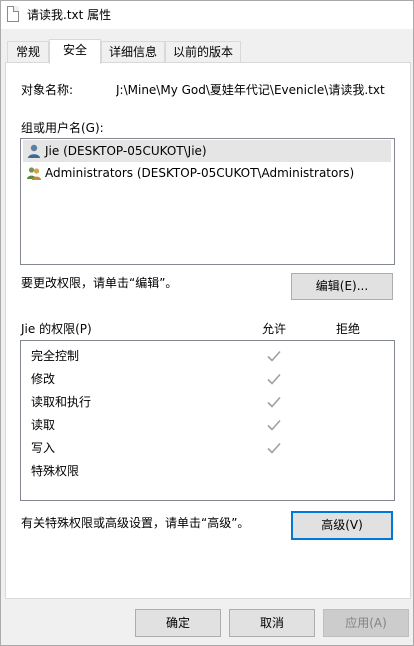 This screenshot has width=414, height=646. Describe the element at coordinates (69, 15) in the screenshot. I see `window-title: 请读我.txt 属性` at that location.